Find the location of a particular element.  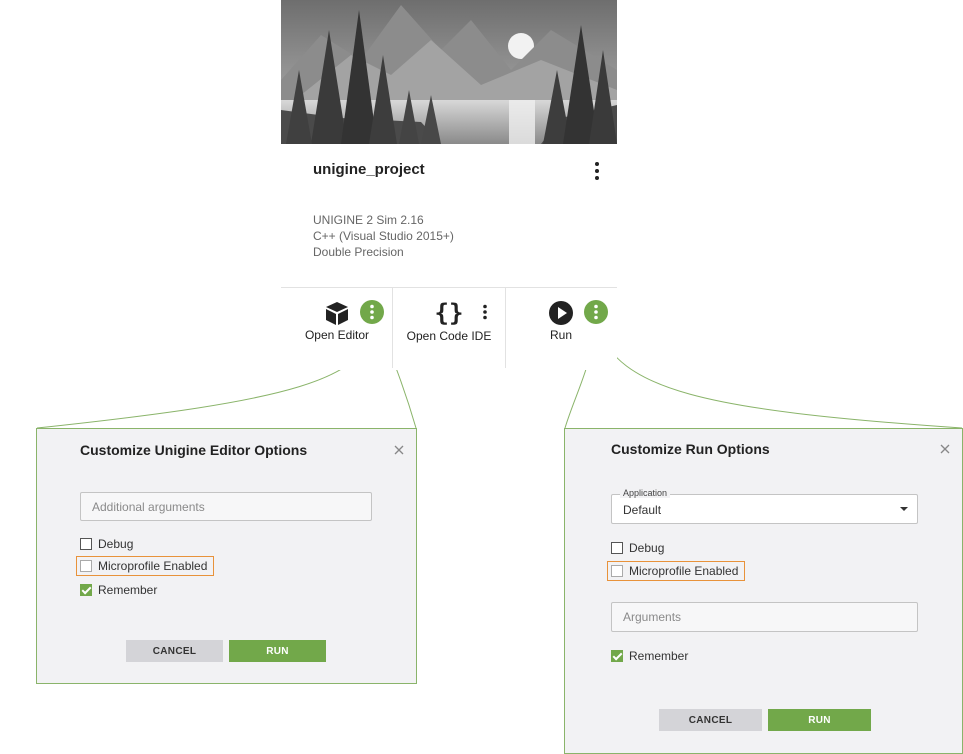

project-title: unigine_project is located at coordinates (369, 169).